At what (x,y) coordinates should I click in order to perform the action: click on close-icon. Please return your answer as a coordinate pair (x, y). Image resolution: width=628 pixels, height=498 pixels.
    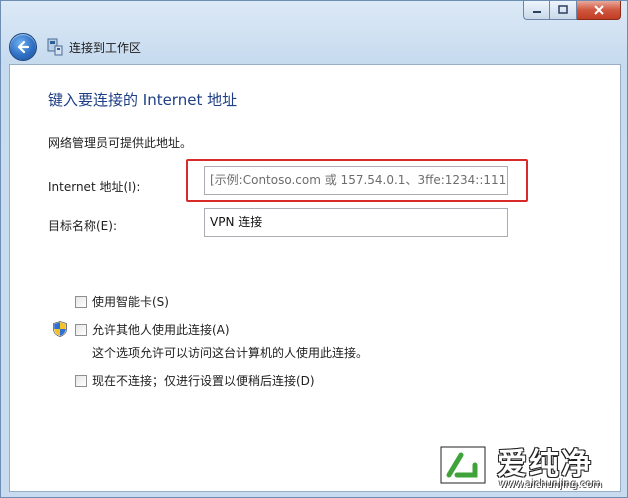
    Looking at the image, I should click on (598, 10).